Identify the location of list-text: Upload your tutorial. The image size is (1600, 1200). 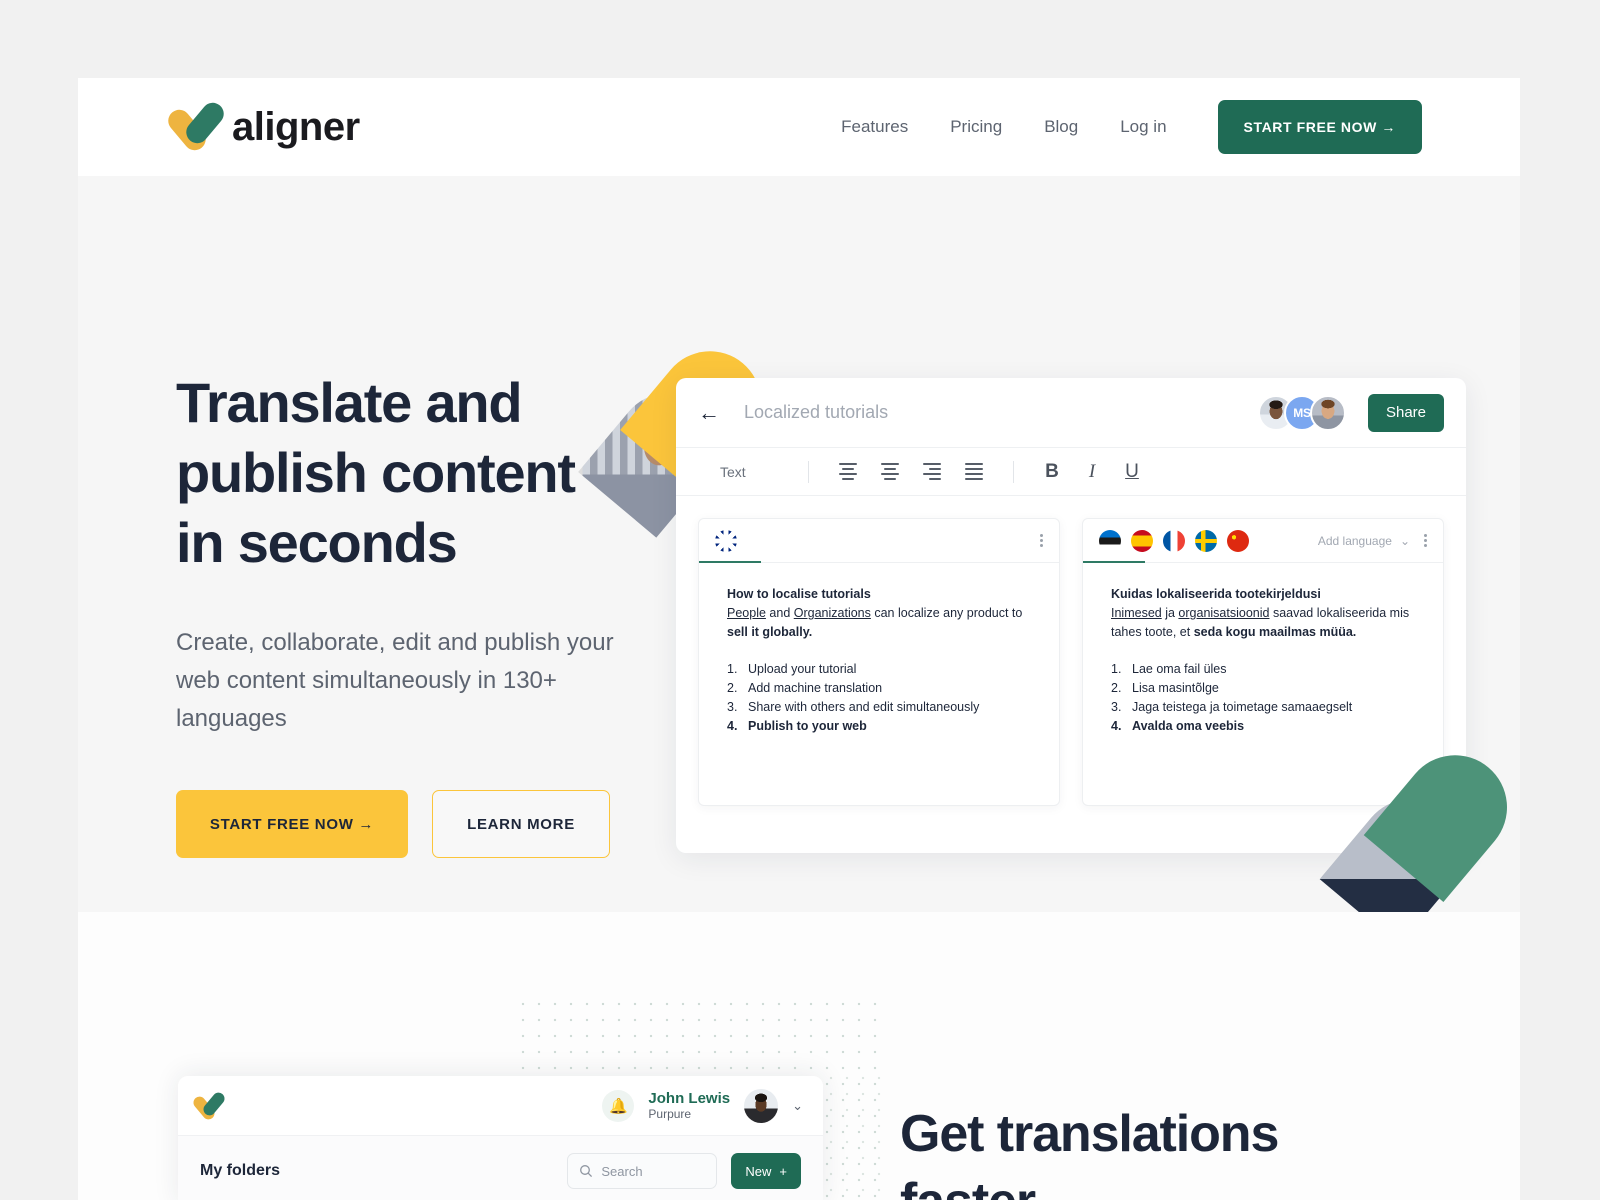
(802, 669).